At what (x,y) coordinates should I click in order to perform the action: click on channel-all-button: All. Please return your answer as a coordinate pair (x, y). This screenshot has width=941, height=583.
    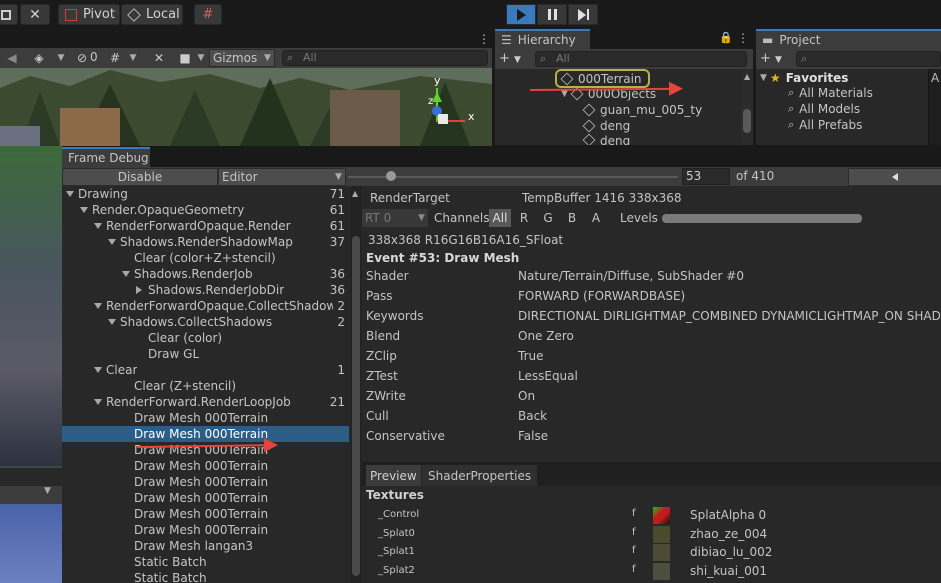
    Looking at the image, I should click on (500, 218).